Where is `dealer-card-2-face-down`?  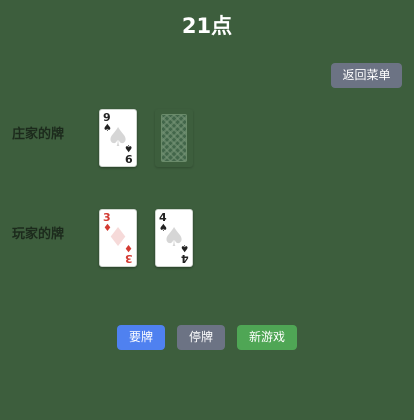
dealer-card-2-face-down is located at coordinates (174, 138).